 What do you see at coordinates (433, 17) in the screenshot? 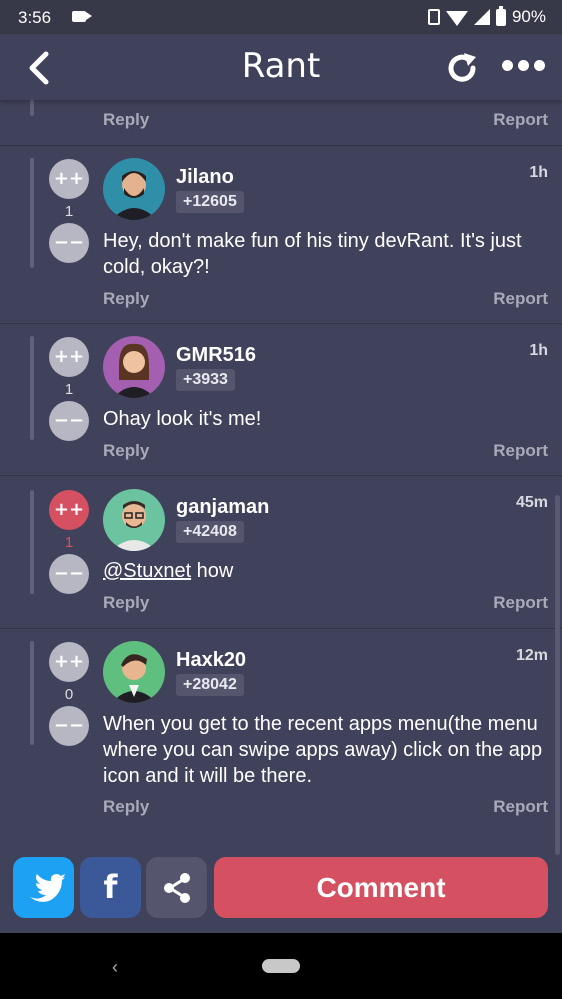
I see `vibrate-icon` at bounding box center [433, 17].